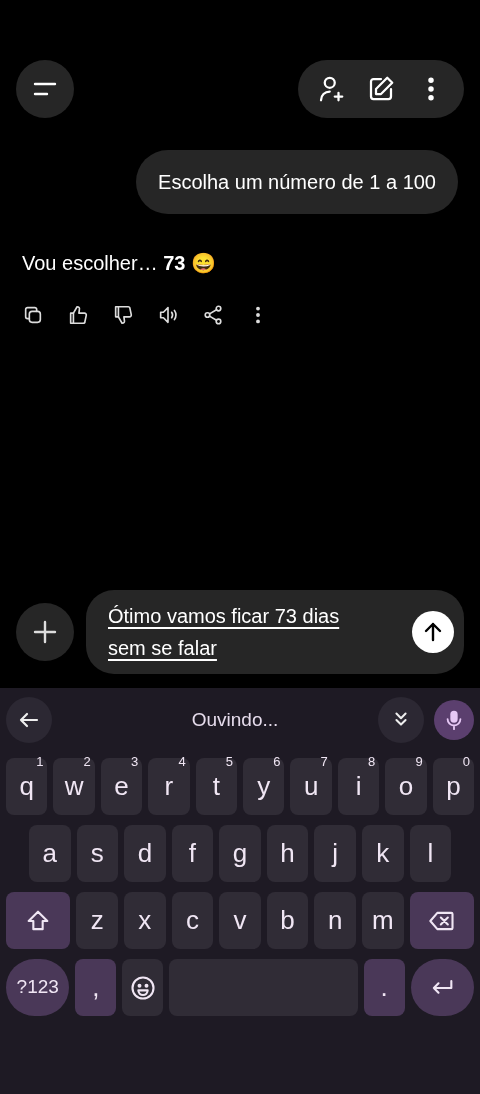  What do you see at coordinates (145, 853) in the screenshot?
I see `key: d` at bounding box center [145, 853].